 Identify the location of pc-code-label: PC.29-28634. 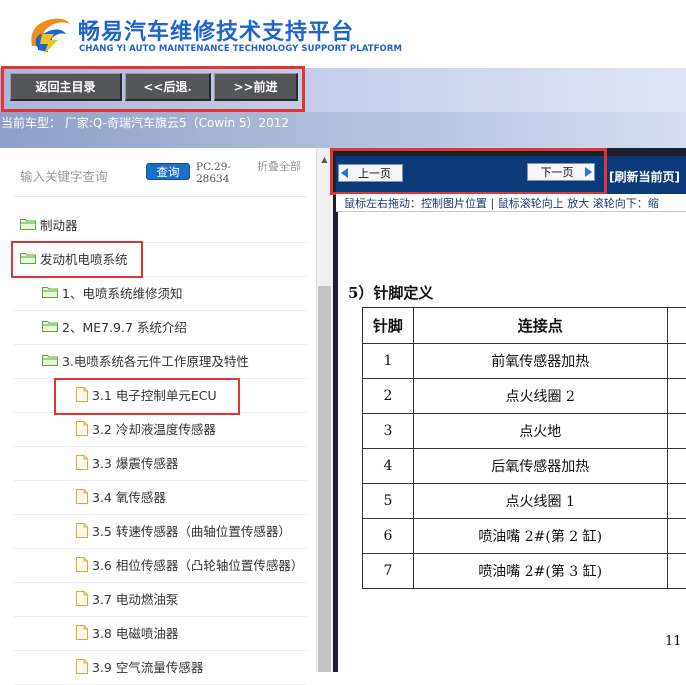
(218, 173).